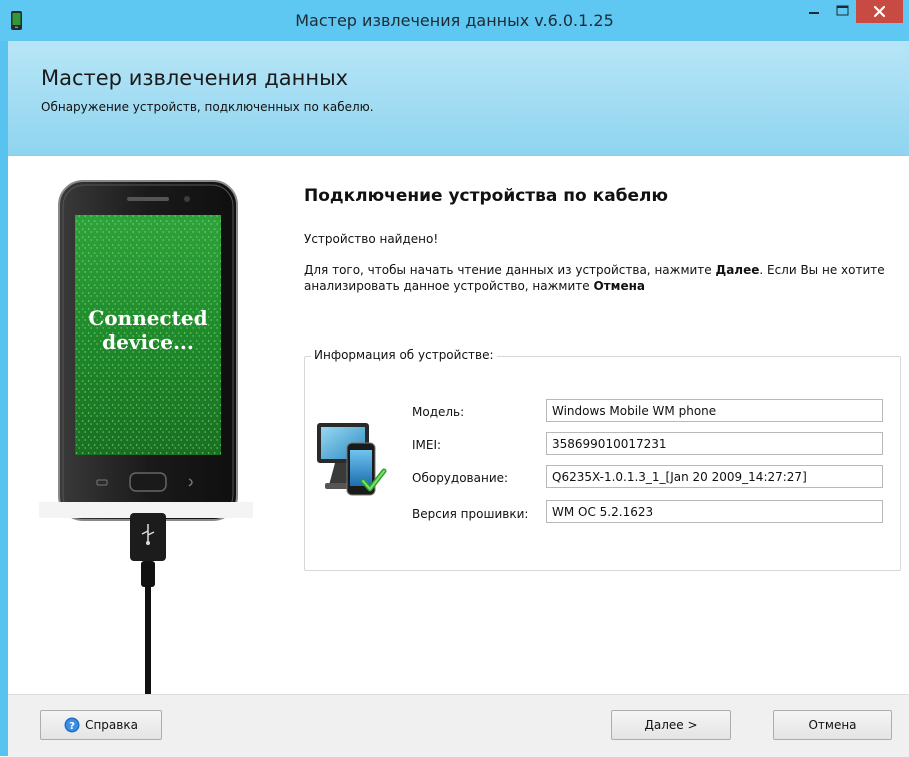 This screenshot has height=757, width=909. Describe the element at coordinates (195, 78) in the screenshot. I see `header-title: Мастер извлечения данных` at that location.